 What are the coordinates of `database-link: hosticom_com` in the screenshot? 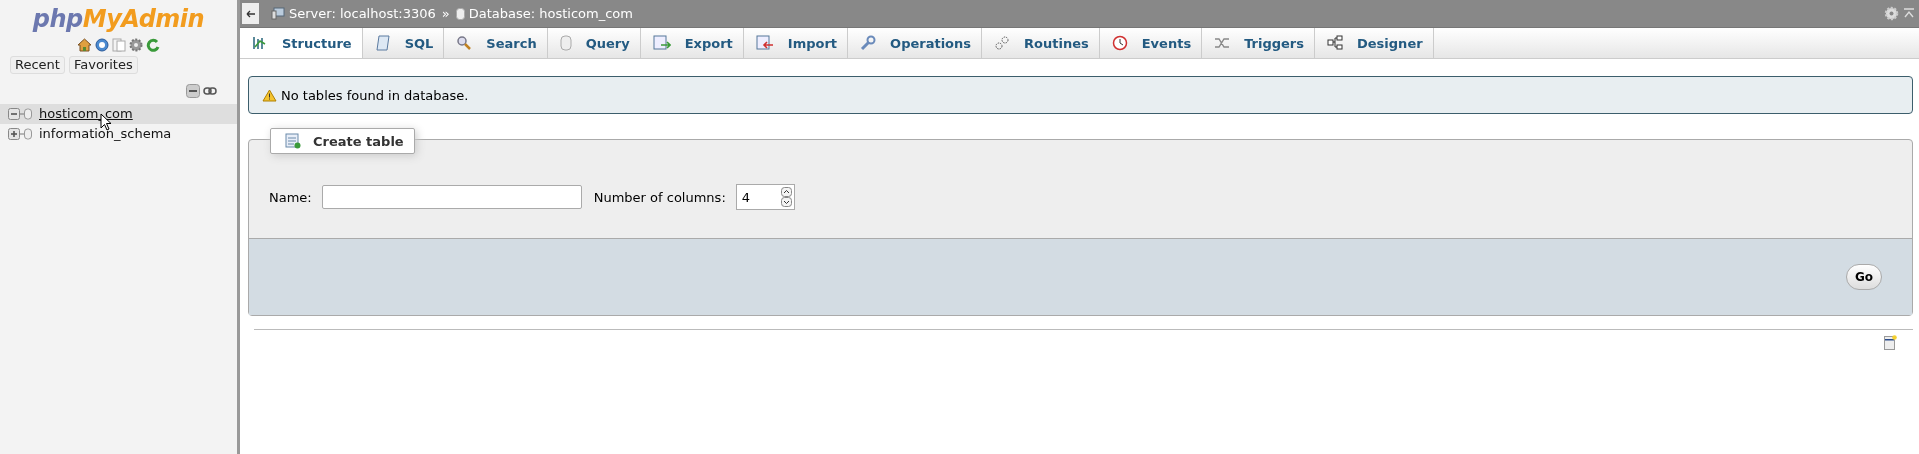 It's located at (86, 114).